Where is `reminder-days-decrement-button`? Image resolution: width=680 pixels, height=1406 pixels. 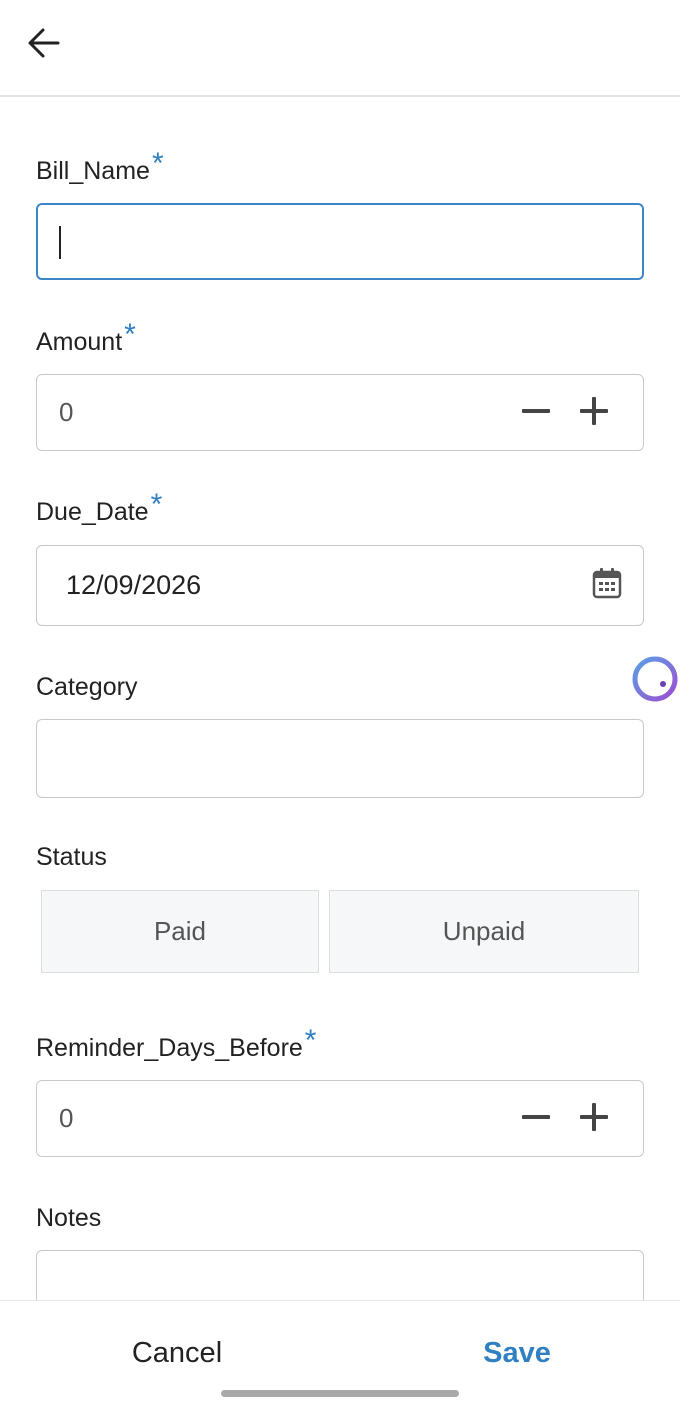
reminder-days-decrement-button is located at coordinates (536, 1119).